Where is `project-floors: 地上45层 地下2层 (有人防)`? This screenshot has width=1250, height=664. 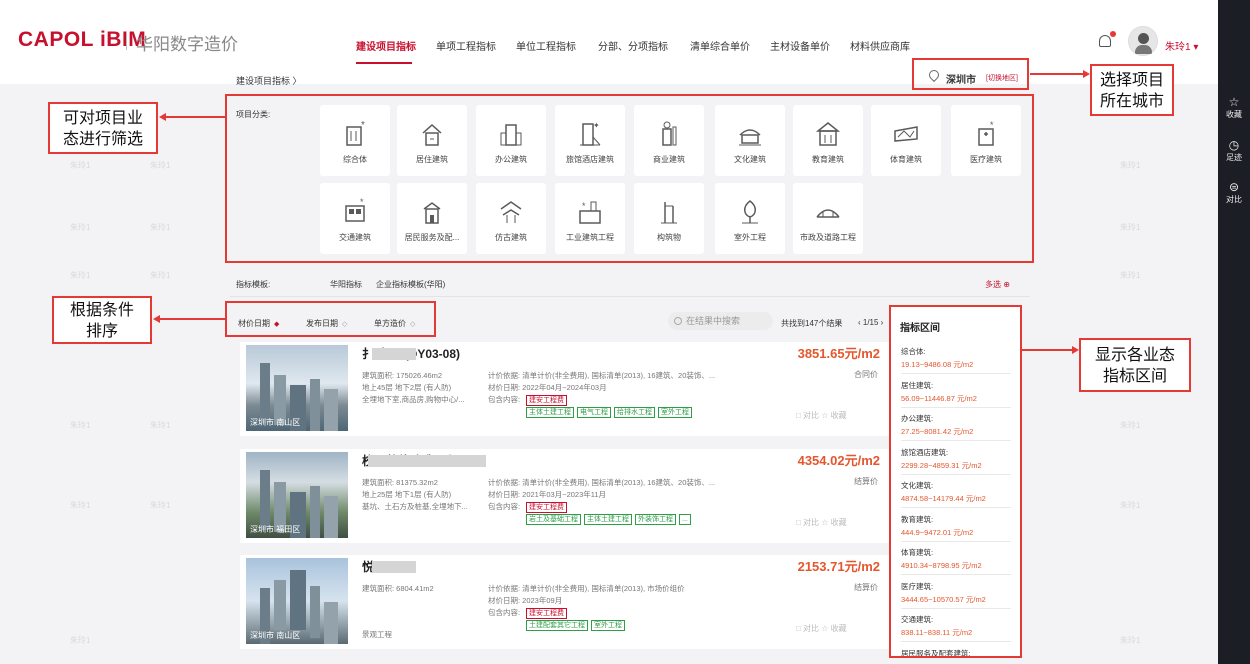
project-floors: 地上45层 地下2层 (有人防) is located at coordinates (407, 387).